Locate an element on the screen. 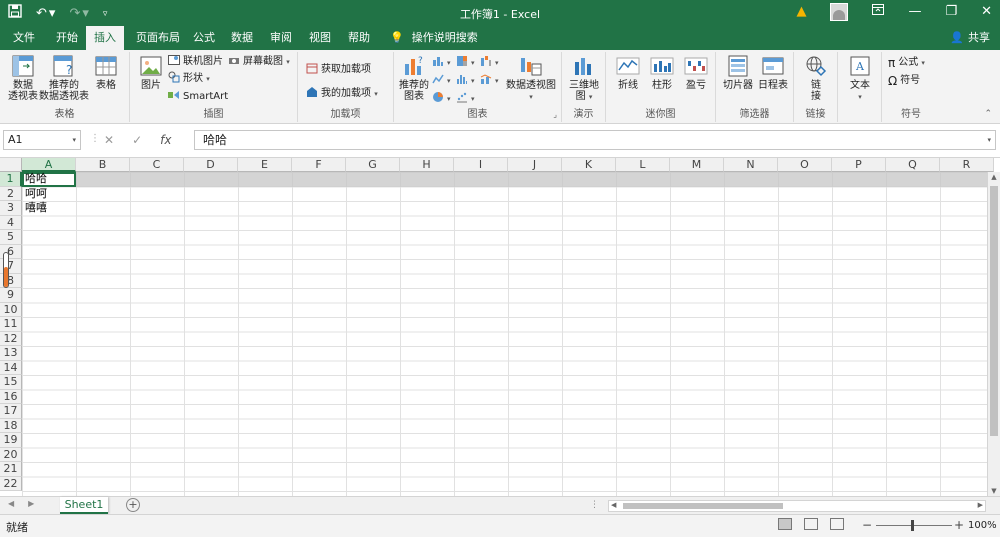 Image resolution: width=1000 pixels, height=537 pixels. horizontal-scroll-thumb is located at coordinates (703, 506).